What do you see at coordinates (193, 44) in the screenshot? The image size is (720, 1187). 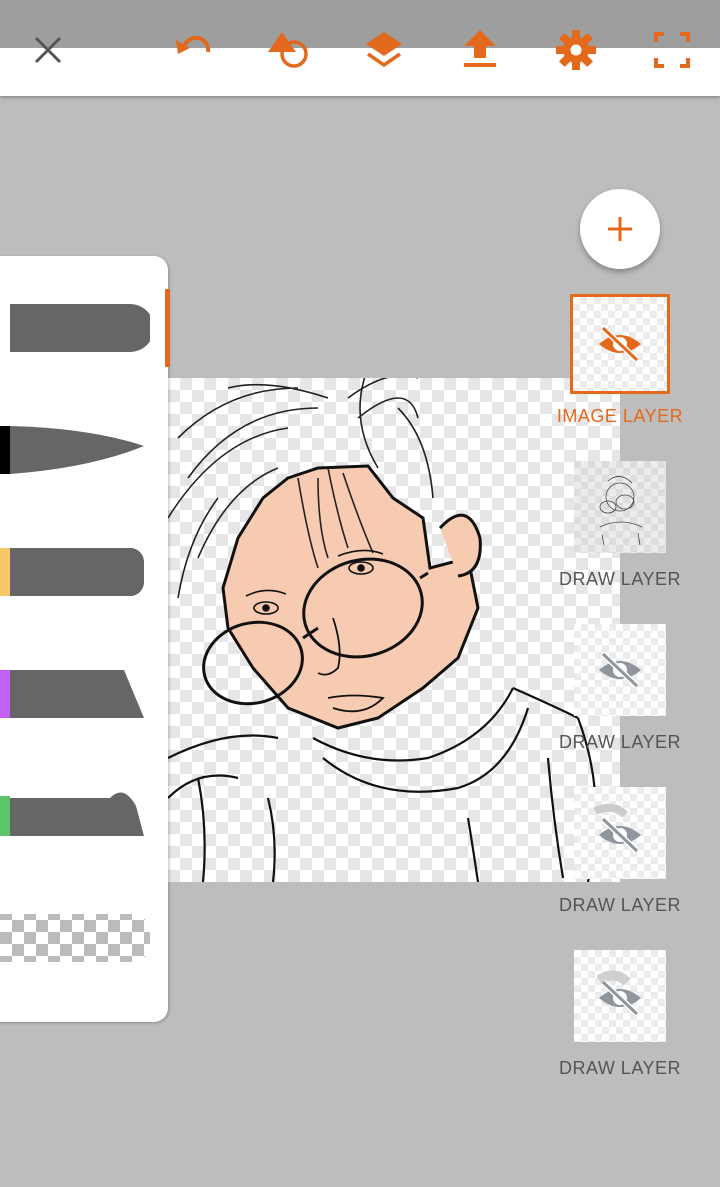 I see `undo-icon` at bounding box center [193, 44].